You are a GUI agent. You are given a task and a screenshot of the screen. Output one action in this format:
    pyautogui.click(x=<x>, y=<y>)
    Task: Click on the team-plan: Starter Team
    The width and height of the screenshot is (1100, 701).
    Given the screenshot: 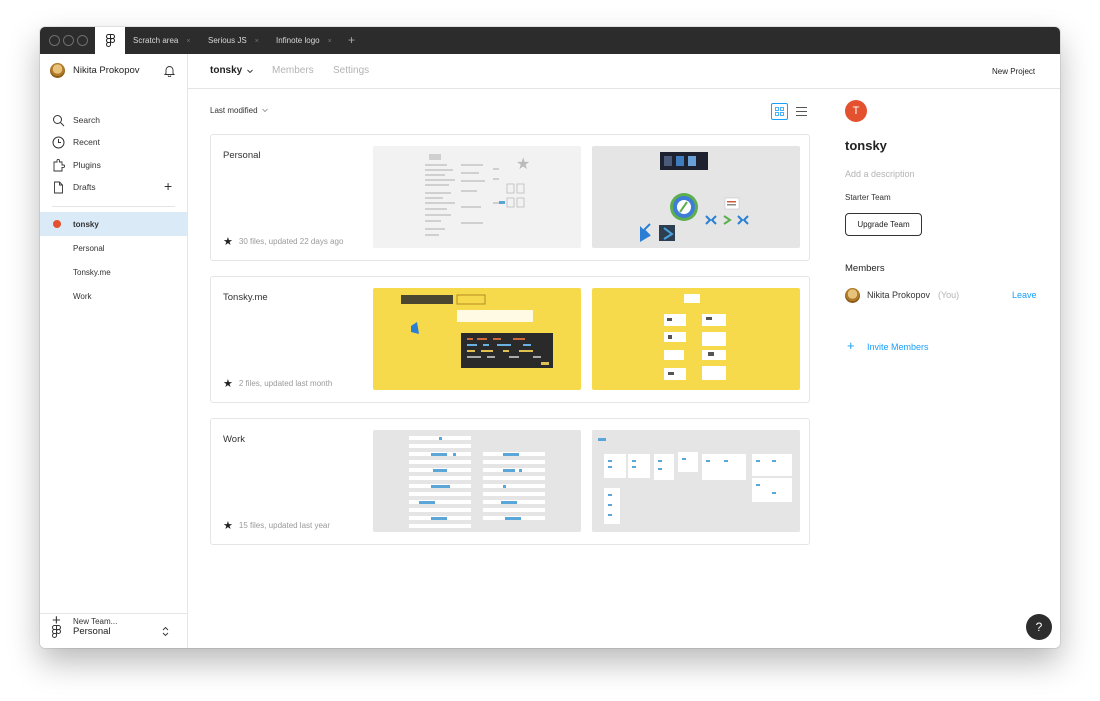 What is the action you would take?
    pyautogui.click(x=868, y=197)
    